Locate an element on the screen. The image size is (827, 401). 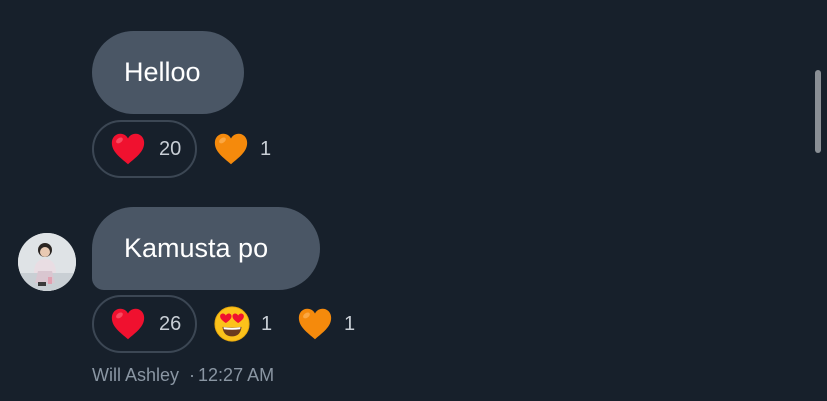
message-bubble: Kamusta po is located at coordinates (206, 248).